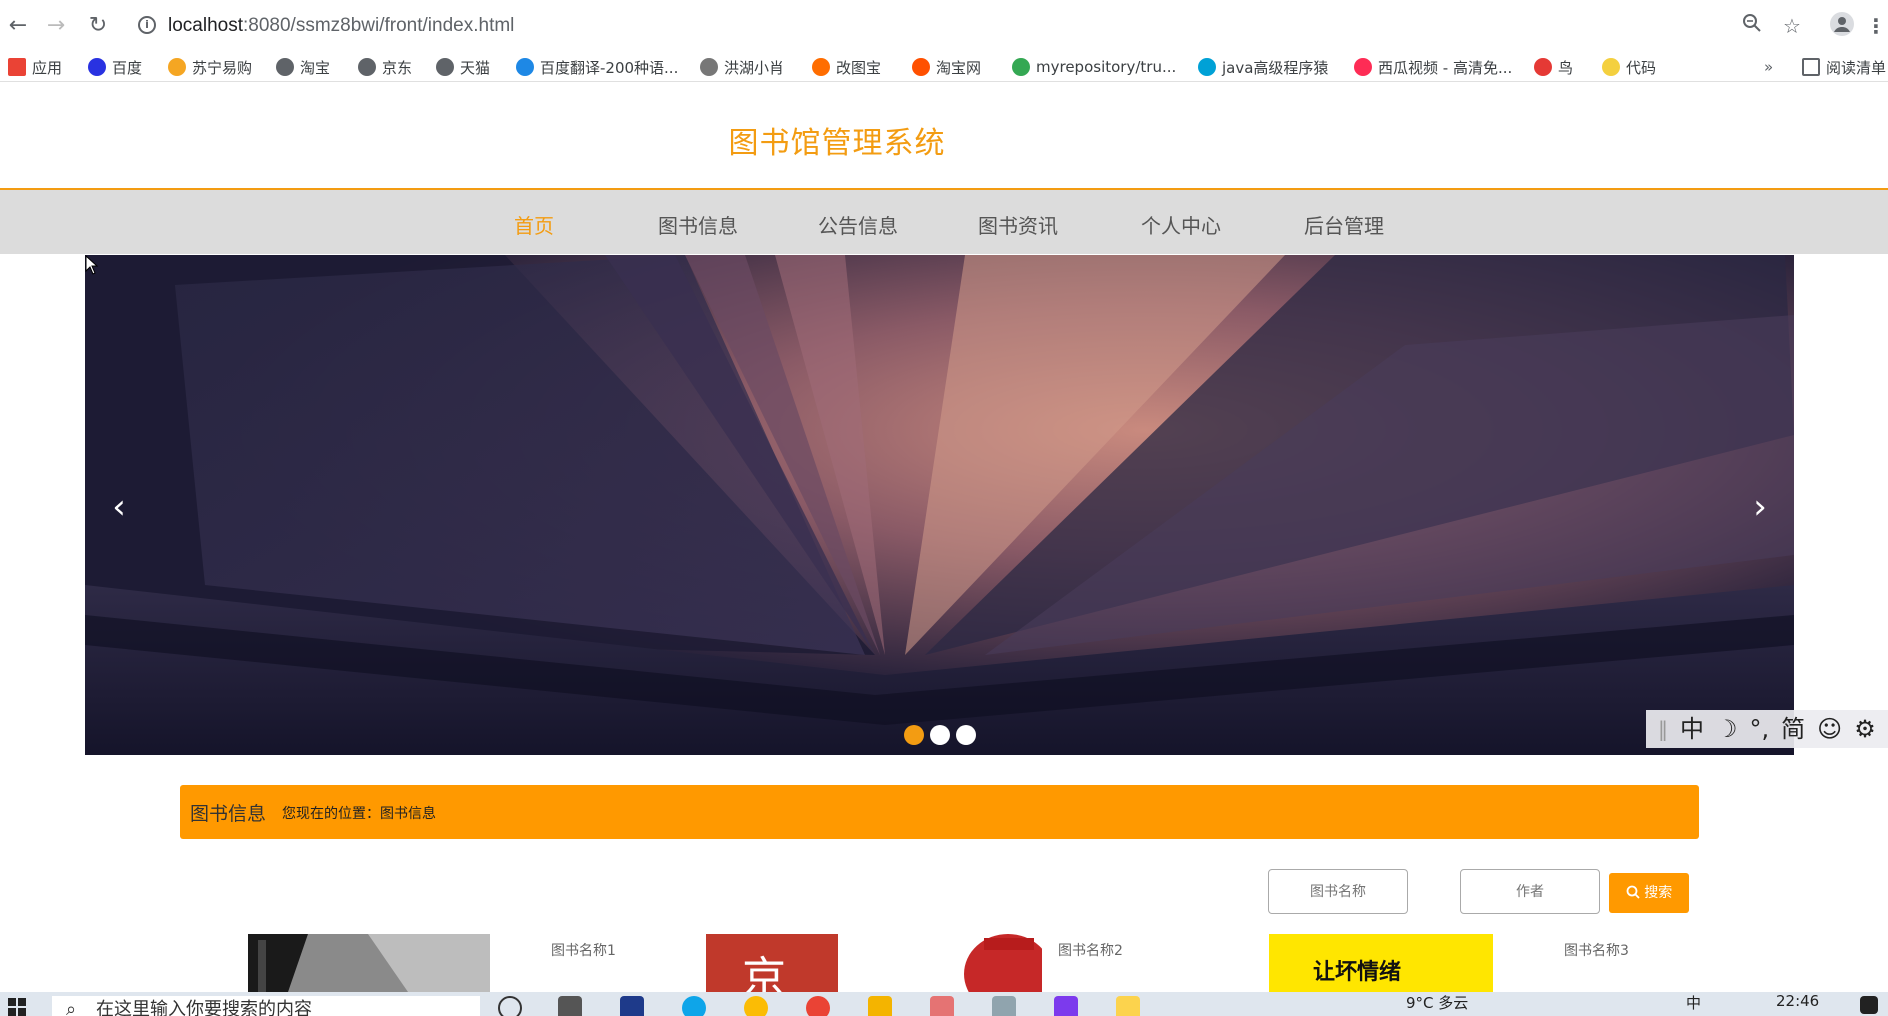  I want to click on ime-simplified-button: 简, so click(1793, 729).